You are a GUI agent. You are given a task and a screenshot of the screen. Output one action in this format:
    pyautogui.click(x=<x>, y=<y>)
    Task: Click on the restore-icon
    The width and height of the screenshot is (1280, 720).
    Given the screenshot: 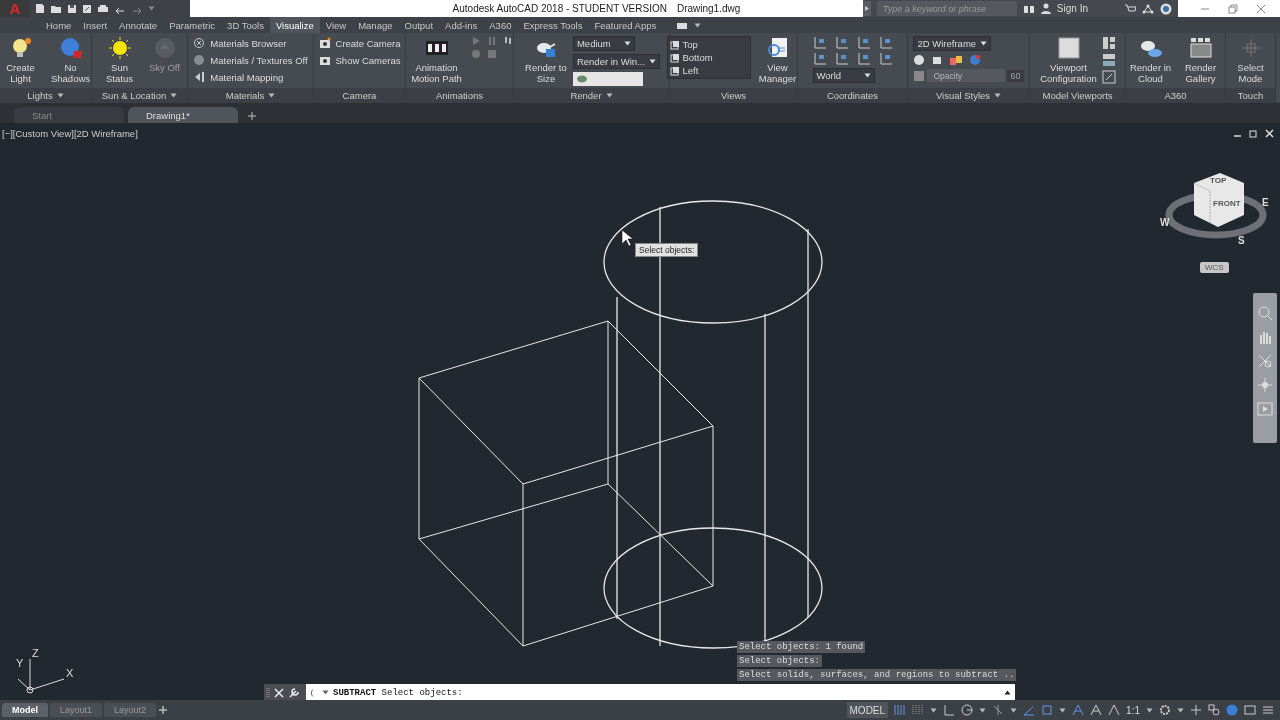 What is the action you would take?
    pyautogui.click(x=1253, y=133)
    